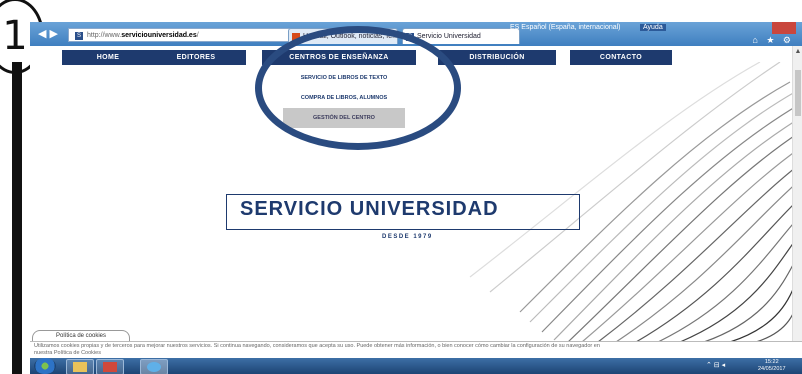 This screenshot has width=802, height=374. I want to click on folder-icon, so click(80, 367).